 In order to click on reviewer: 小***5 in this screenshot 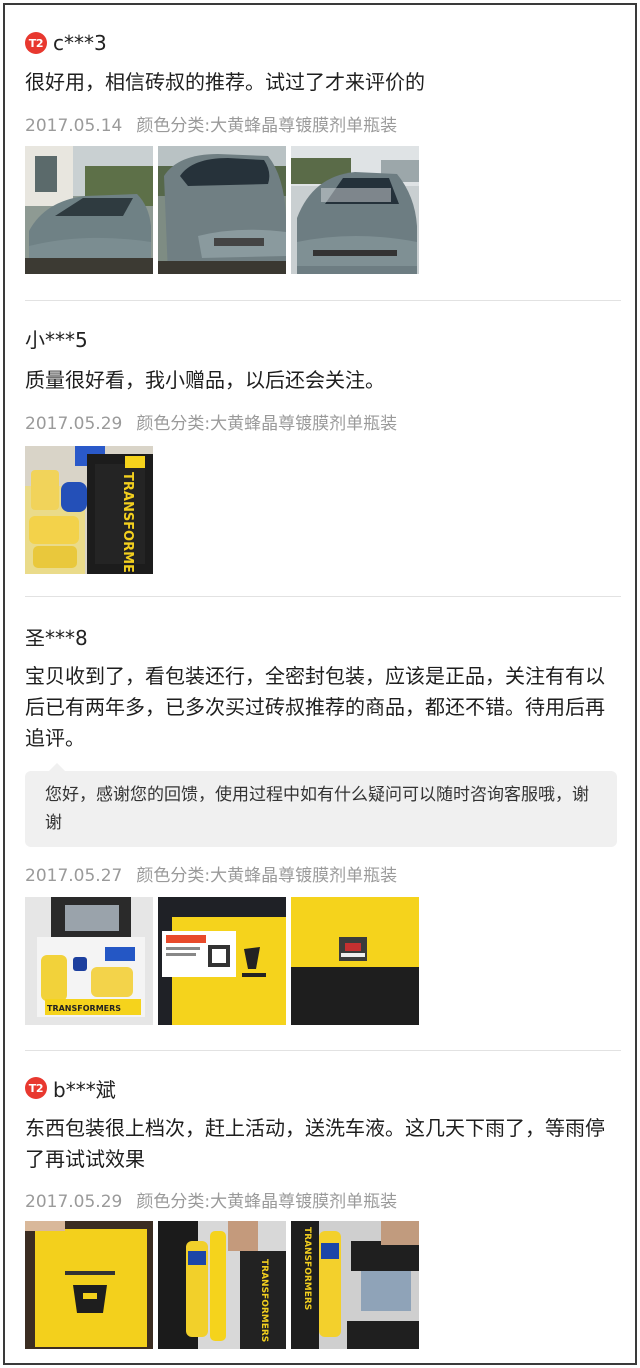, I will do `click(56, 338)`.